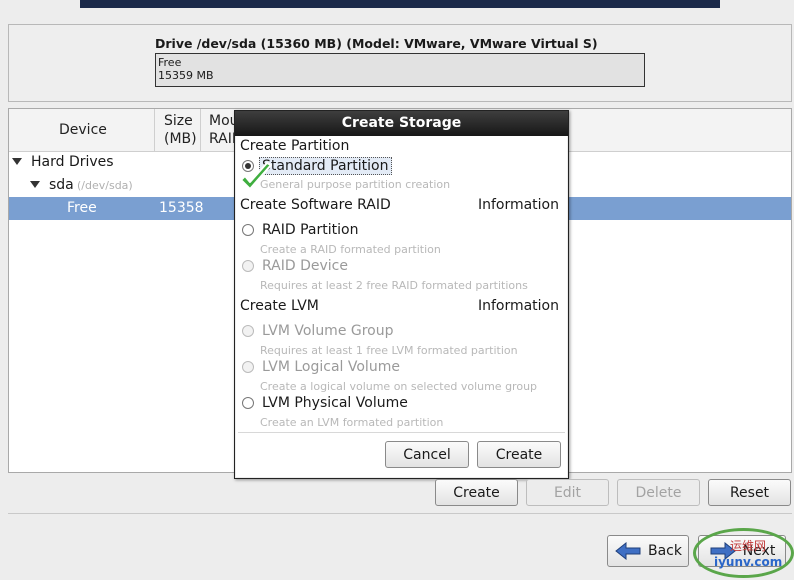  I want to click on raid-device-option: RAID Device, so click(295, 266).